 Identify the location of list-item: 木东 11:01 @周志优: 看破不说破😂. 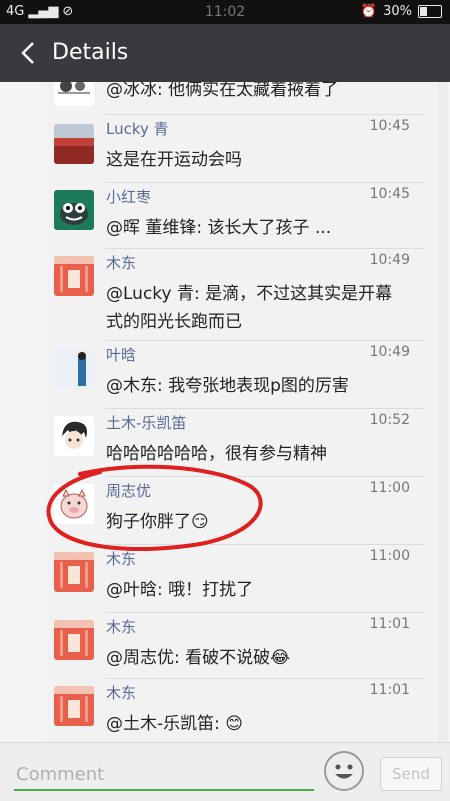
(240, 643).